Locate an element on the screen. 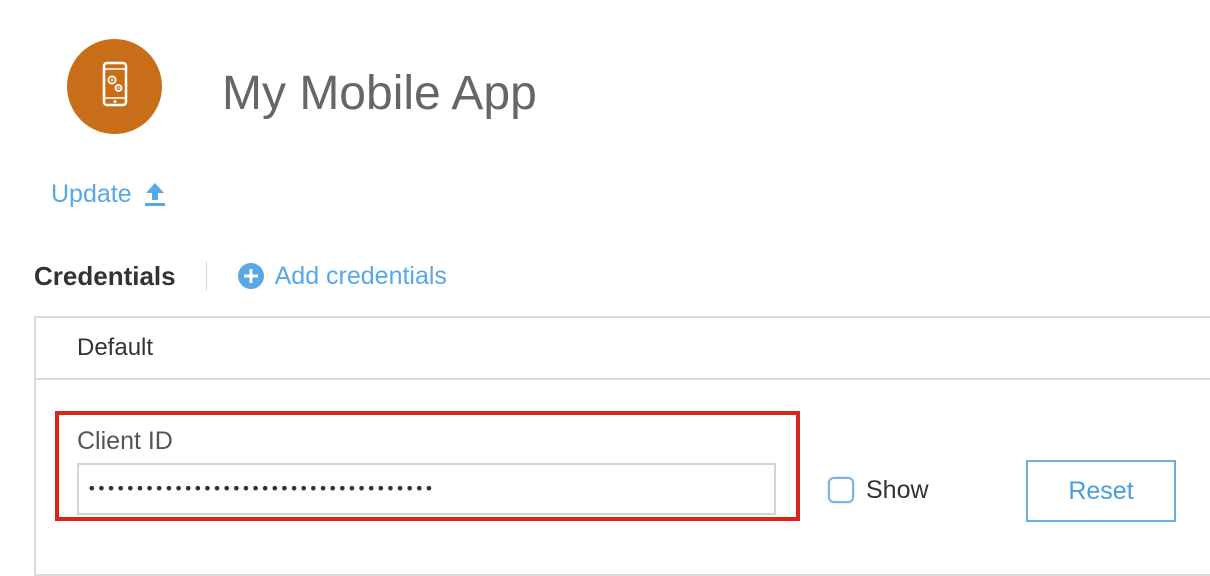  update-link: Update is located at coordinates (108, 194).